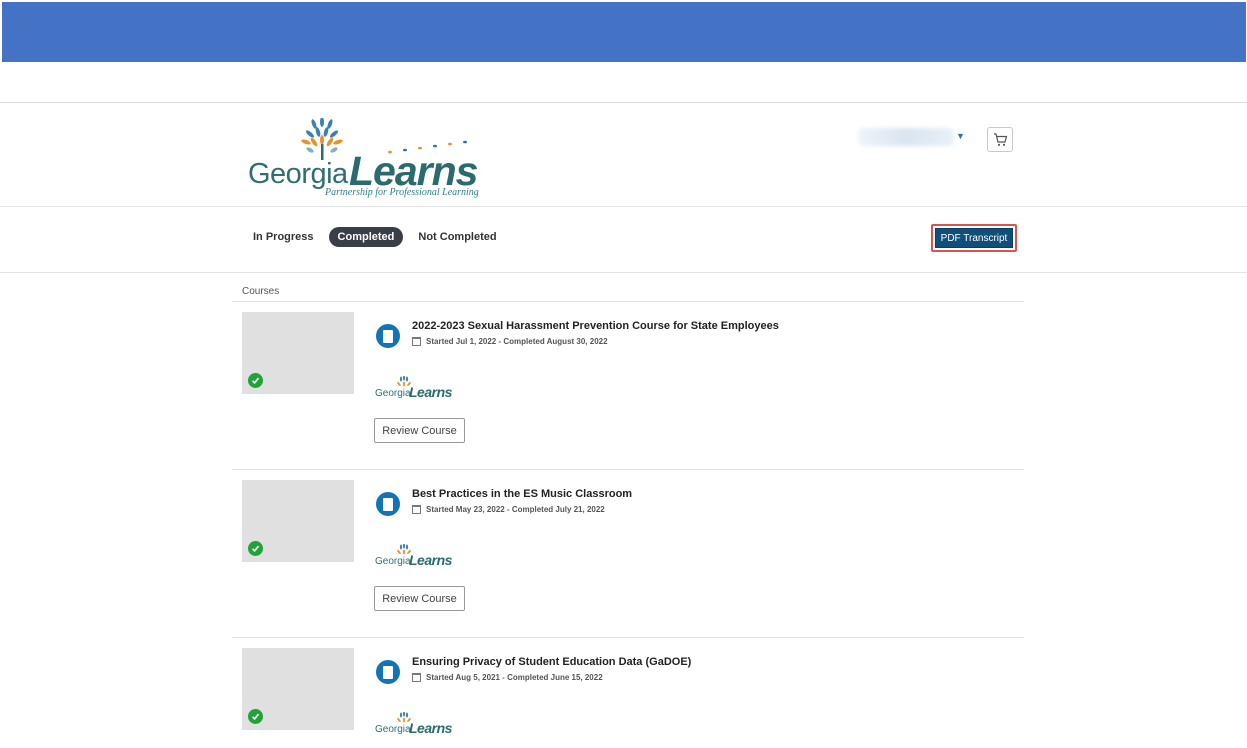  What do you see at coordinates (522, 494) in the screenshot?
I see `course-title: Best Practices in the ES Music Classroom` at bounding box center [522, 494].